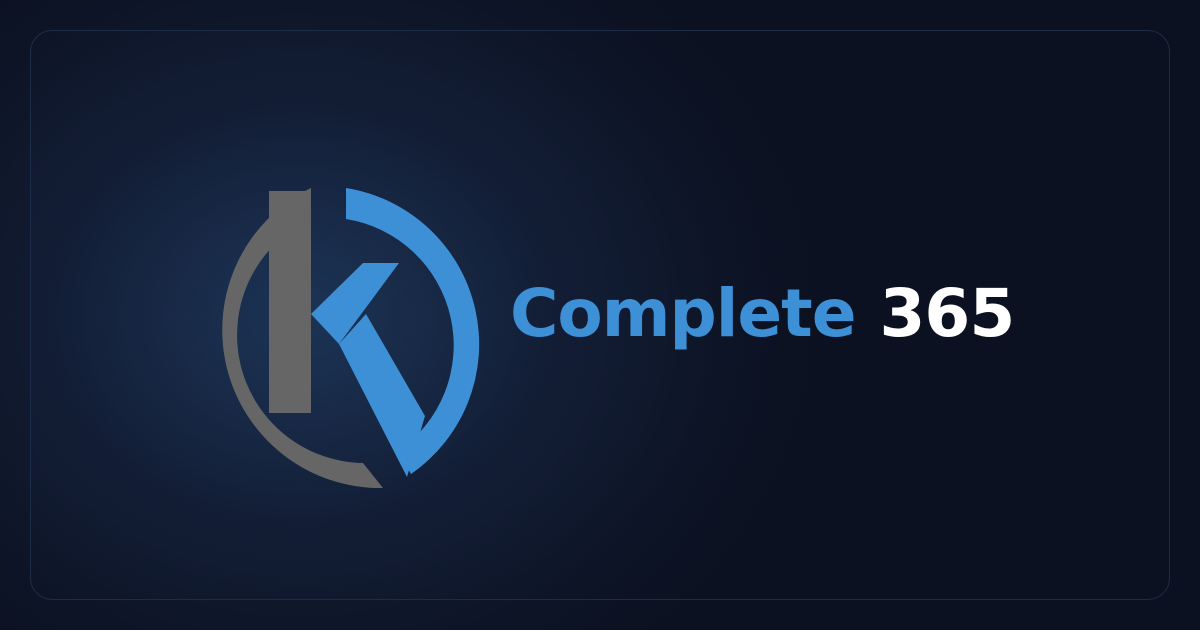 Image resolution: width=1200 pixels, height=630 pixels. I want to click on logo-k-stem, so click(290, 302).